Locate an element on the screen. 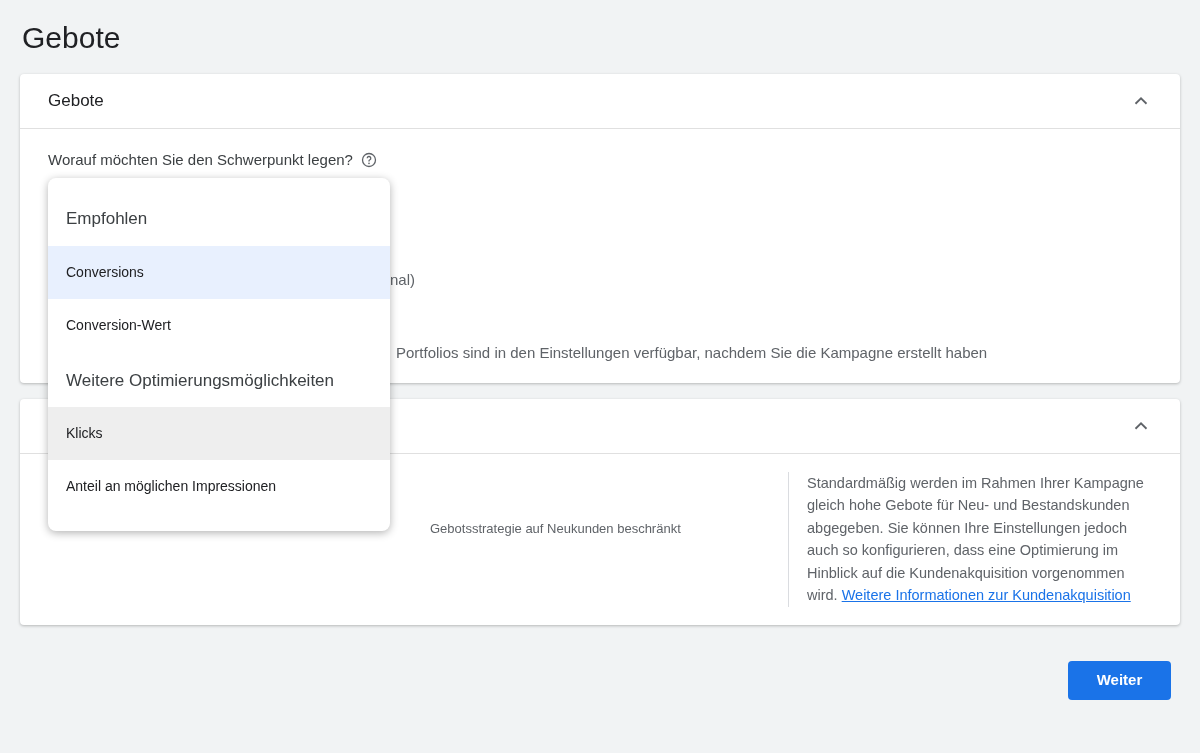 This screenshot has height=753, width=1200. menu-group-header: Weitere Optimierungsmöglichkeiten is located at coordinates (200, 380).